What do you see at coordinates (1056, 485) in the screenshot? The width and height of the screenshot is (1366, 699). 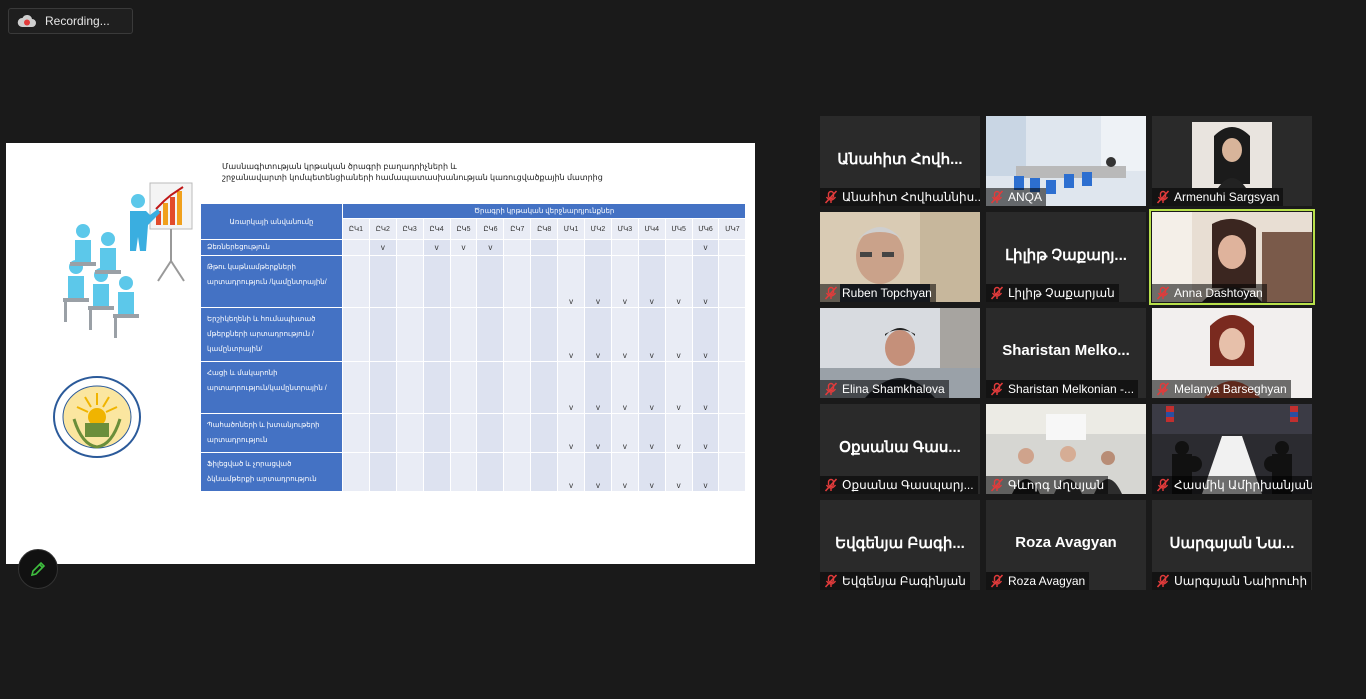 I see `participant-name: Գևորգ Աղայան` at bounding box center [1056, 485].